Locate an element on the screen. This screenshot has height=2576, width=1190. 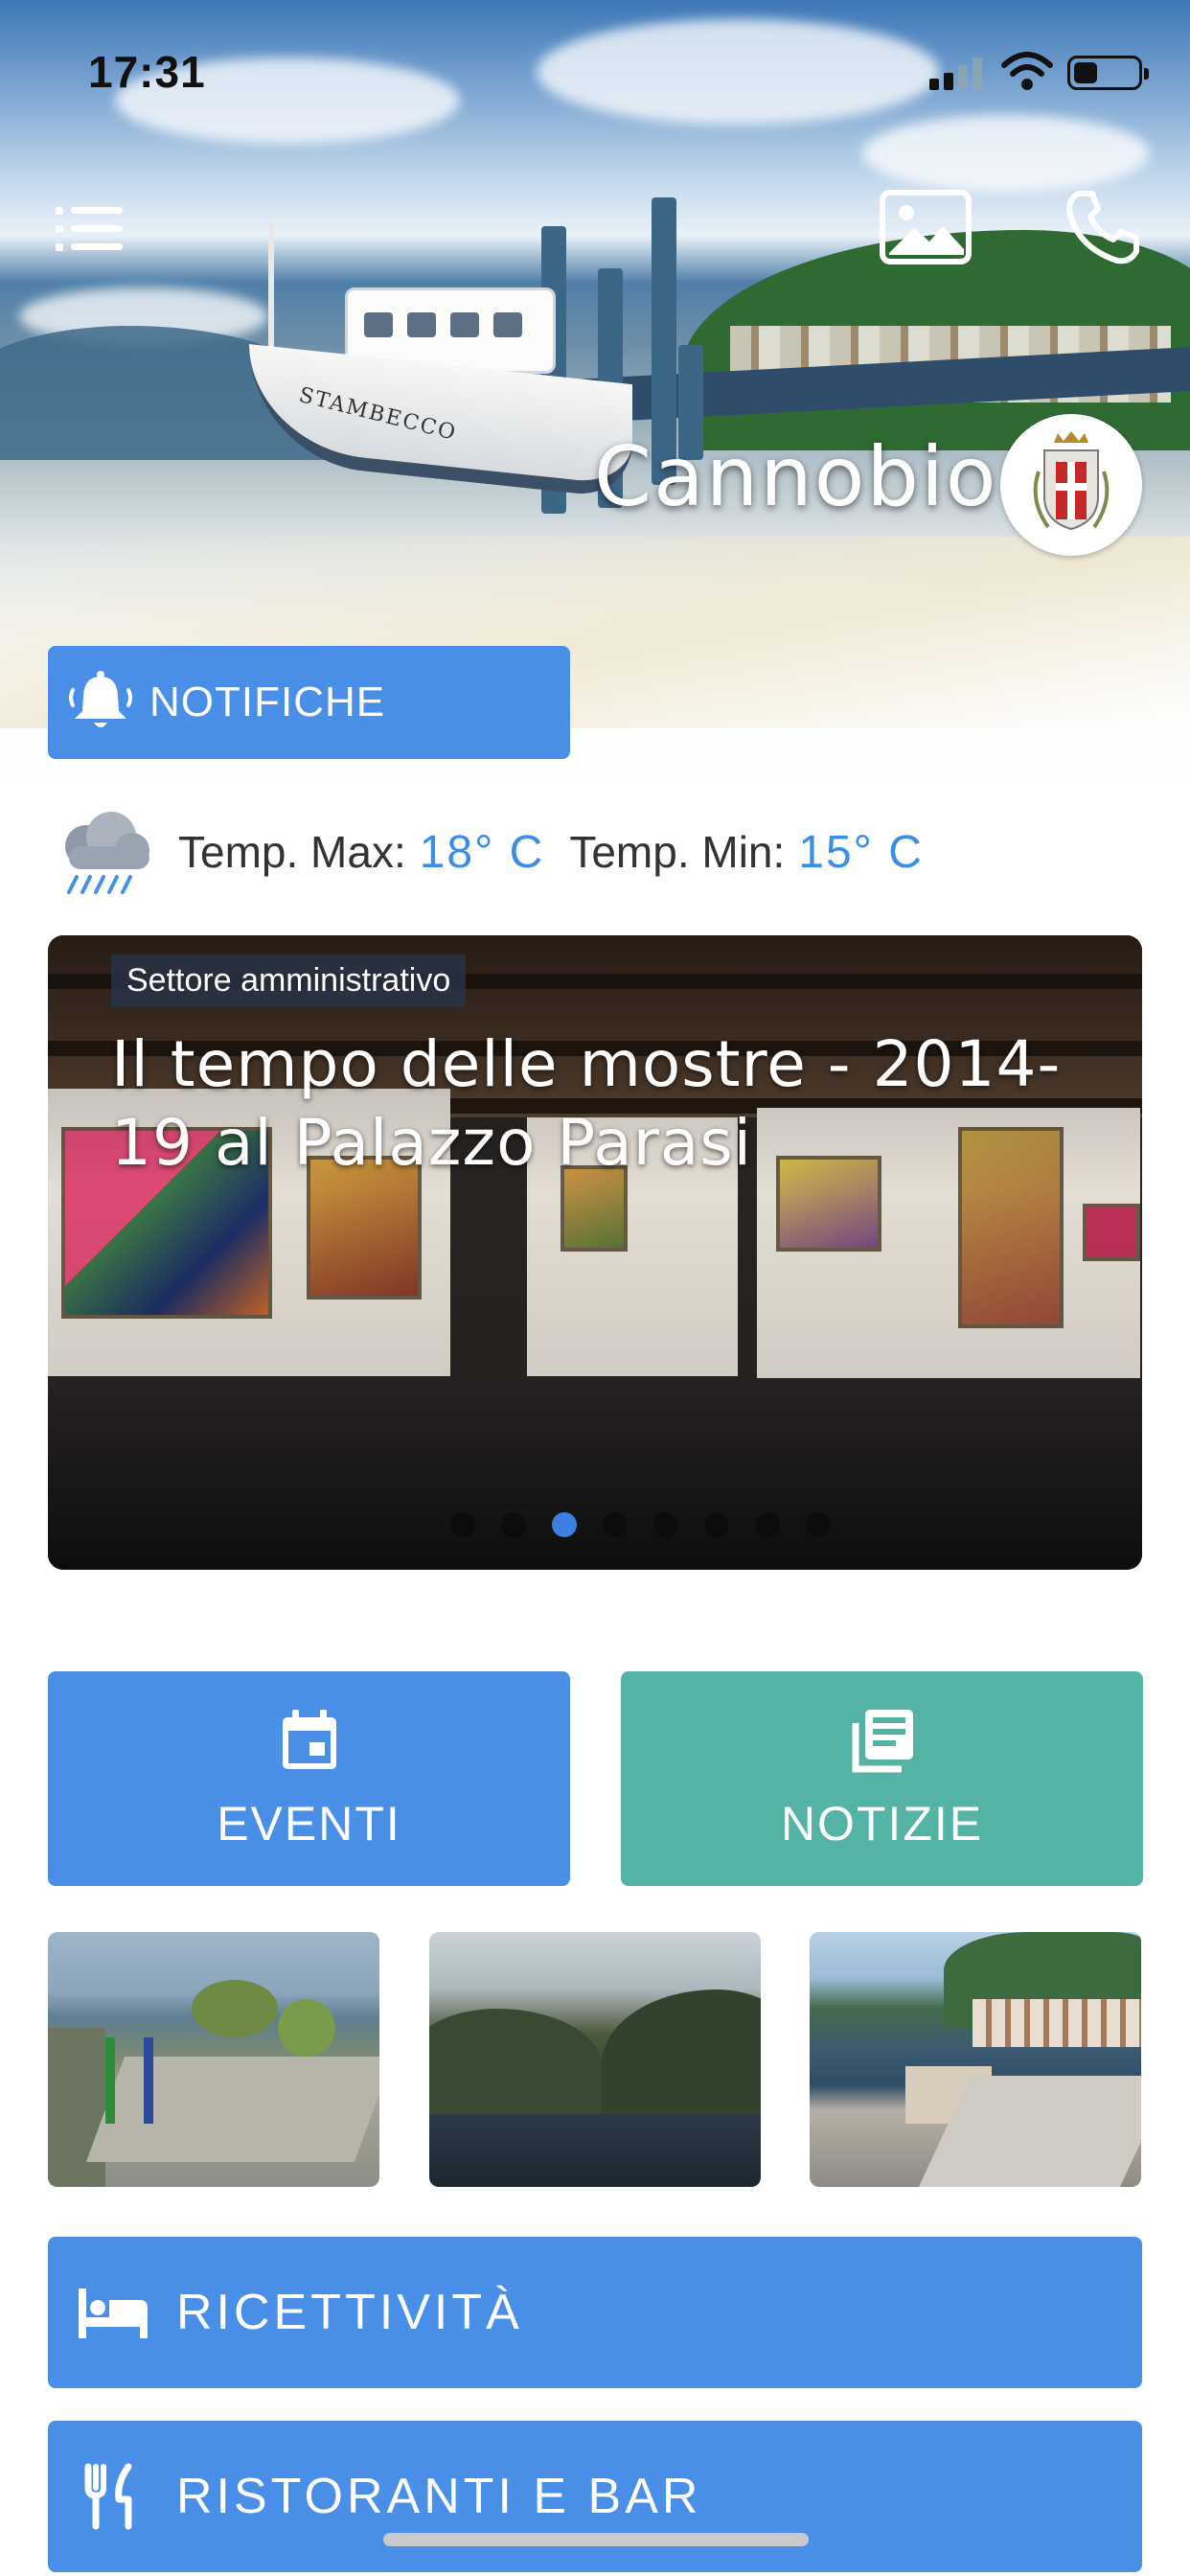
temp-max-value: 18° C is located at coordinates (482, 852).